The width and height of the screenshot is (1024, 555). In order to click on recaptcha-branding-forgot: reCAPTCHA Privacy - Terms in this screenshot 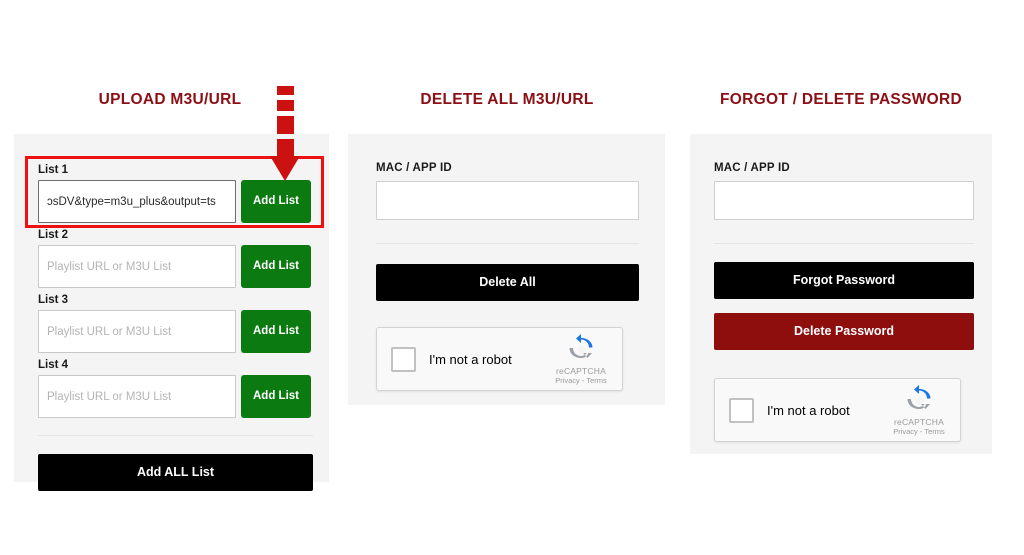, I will do `click(921, 410)`.